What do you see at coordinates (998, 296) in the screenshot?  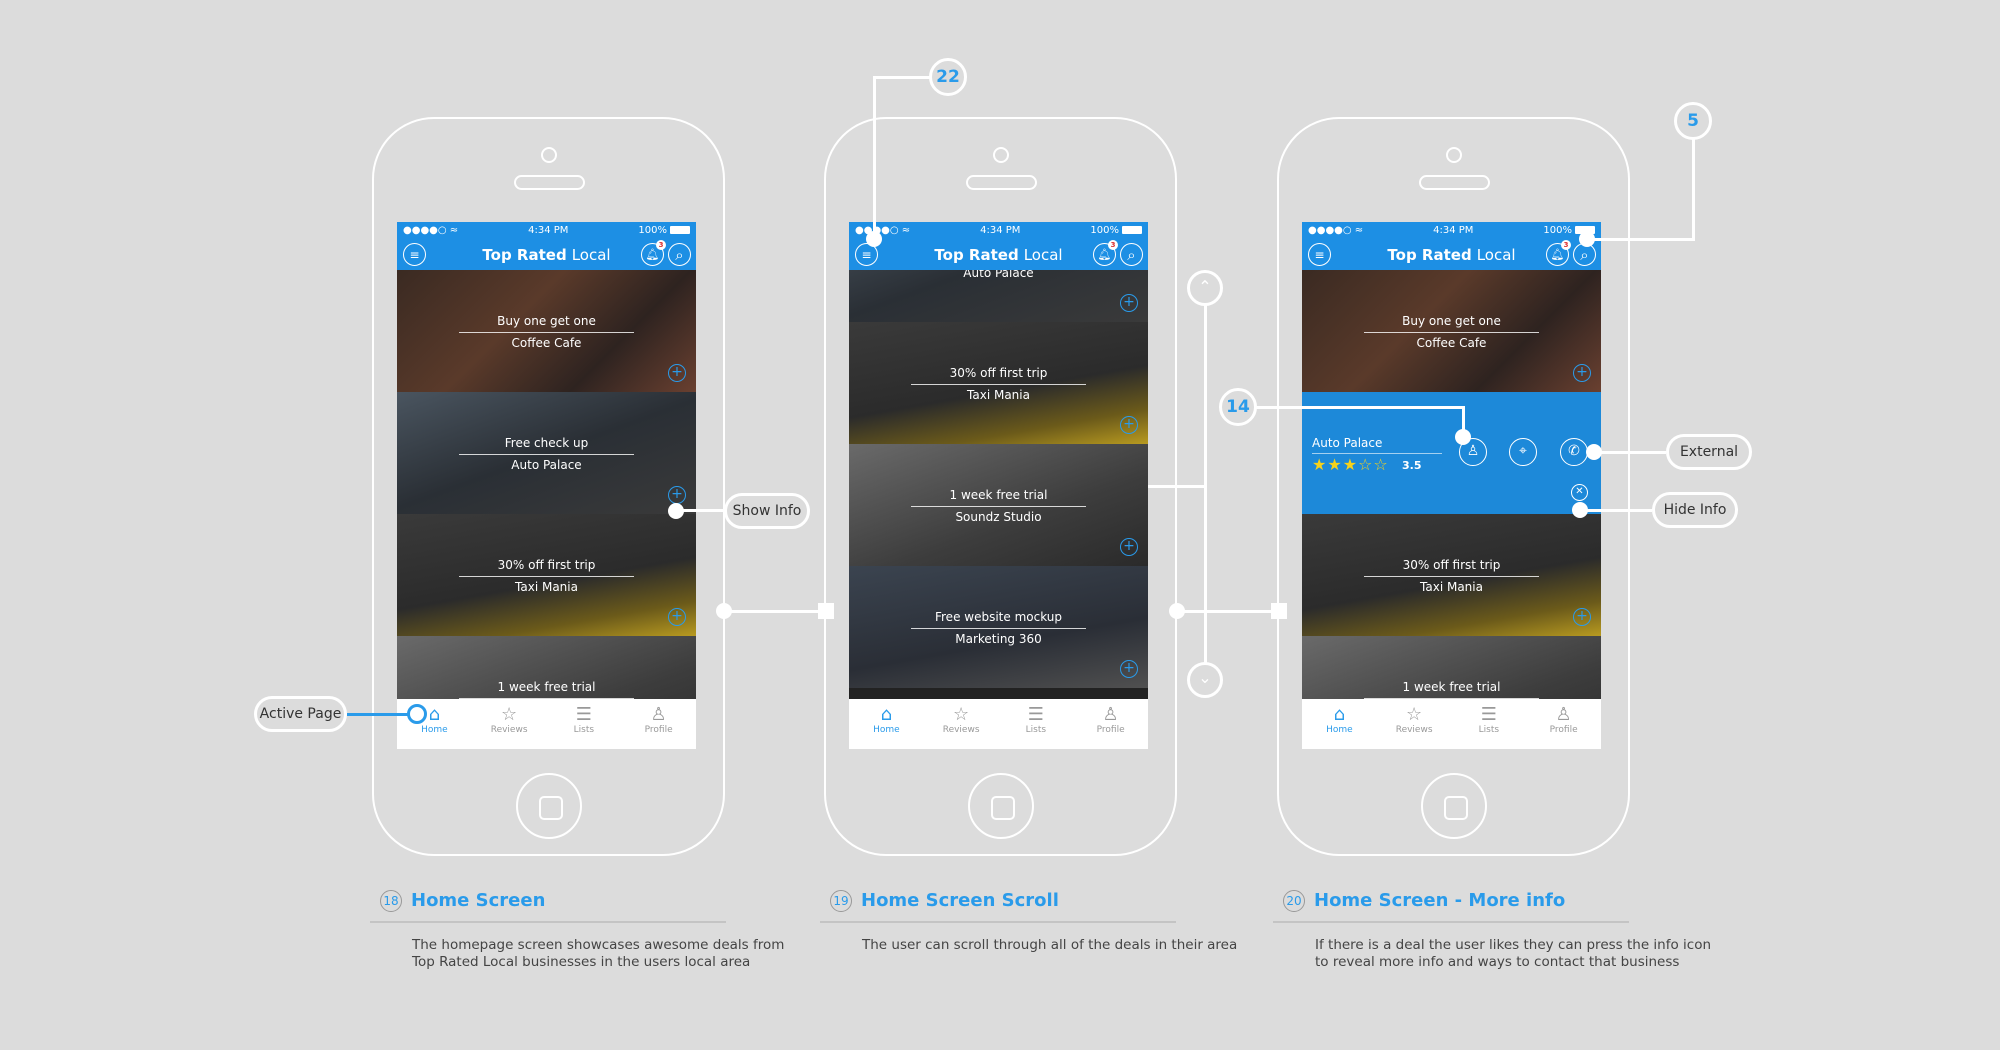 I see `deal-card: Auto Palace +` at bounding box center [998, 296].